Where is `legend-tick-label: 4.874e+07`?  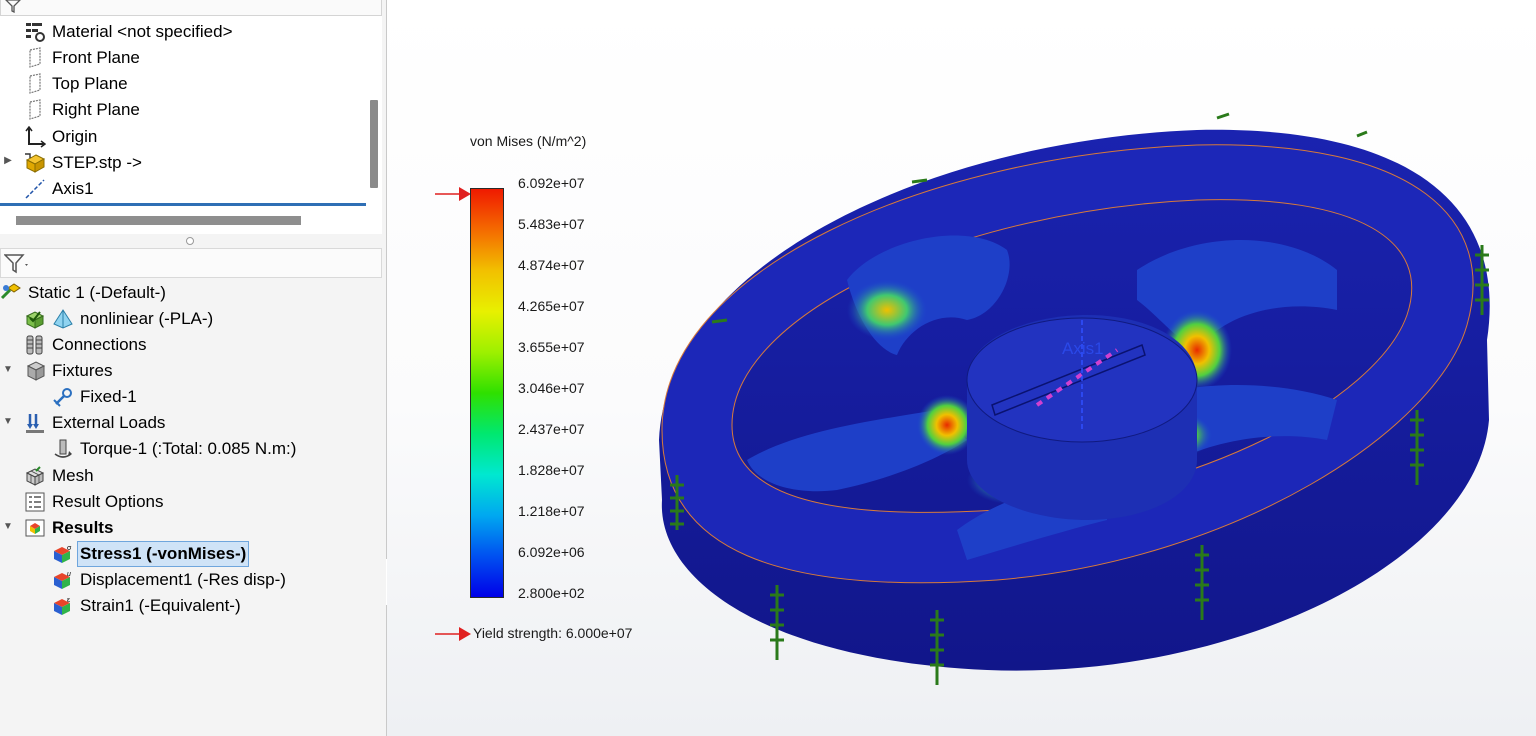 legend-tick-label: 4.874e+07 is located at coordinates (551, 265).